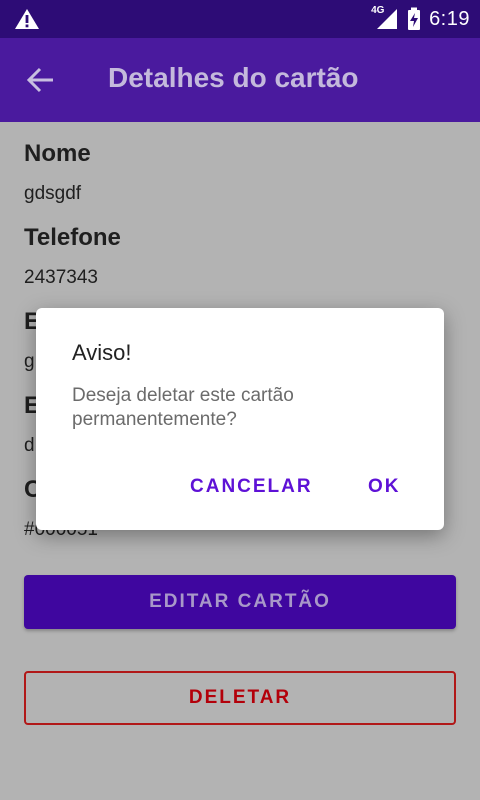 This screenshot has height=800, width=480. I want to click on clock: 6:19, so click(449, 18).